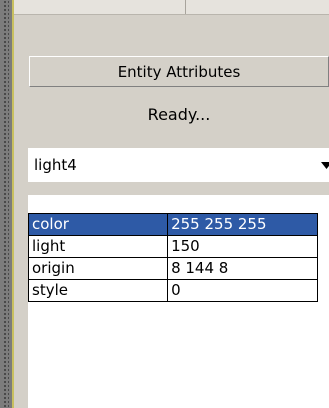  I want to click on dropdown-arrow-glyph, so click(324, 165).